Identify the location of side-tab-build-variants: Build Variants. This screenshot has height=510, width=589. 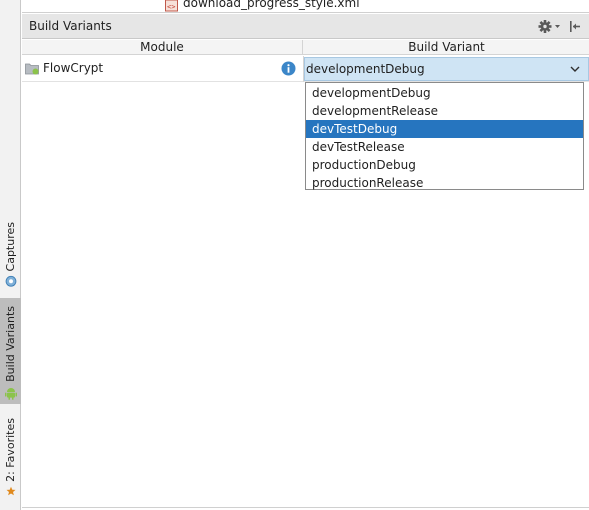
(10, 351).